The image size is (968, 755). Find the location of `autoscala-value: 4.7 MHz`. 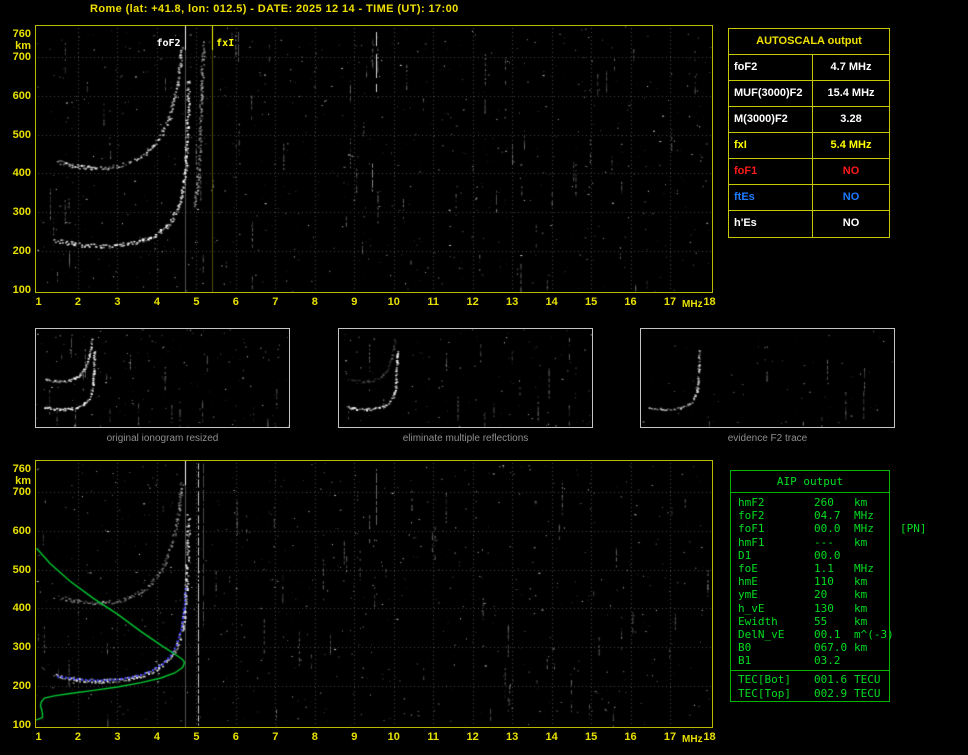

autoscala-value: 4.7 MHz is located at coordinates (851, 67).